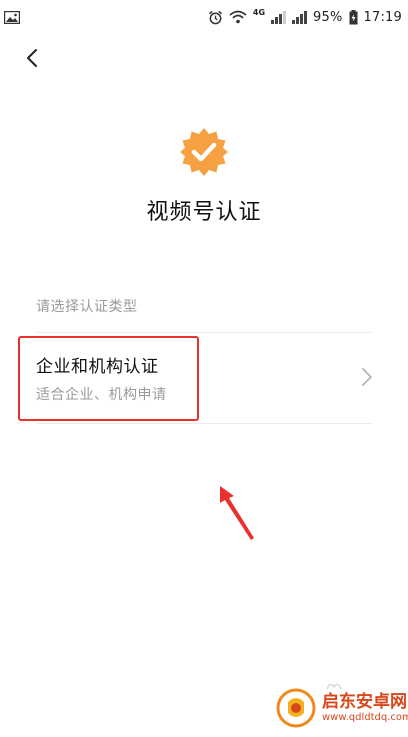  I want to click on verified-badge-icon, so click(204, 152).